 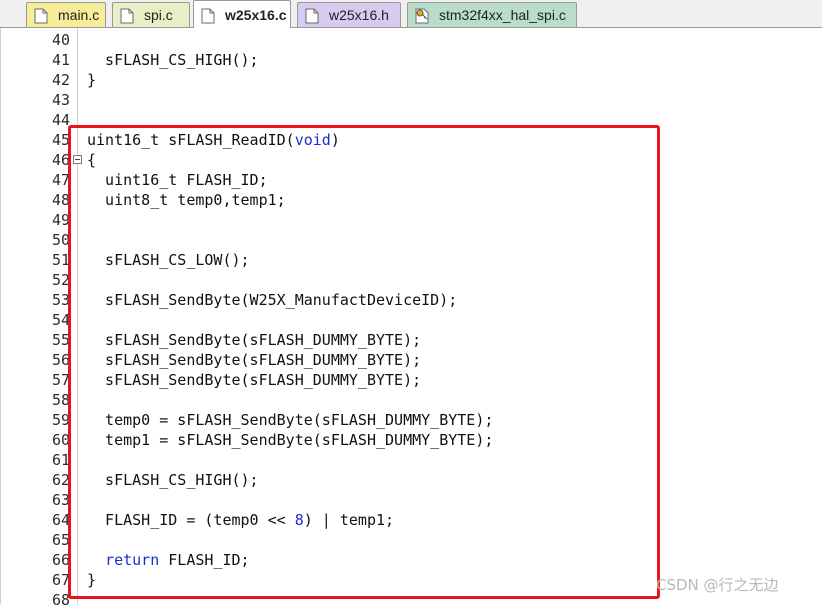 What do you see at coordinates (60, 40) in the screenshot?
I see `line-number: 40` at bounding box center [60, 40].